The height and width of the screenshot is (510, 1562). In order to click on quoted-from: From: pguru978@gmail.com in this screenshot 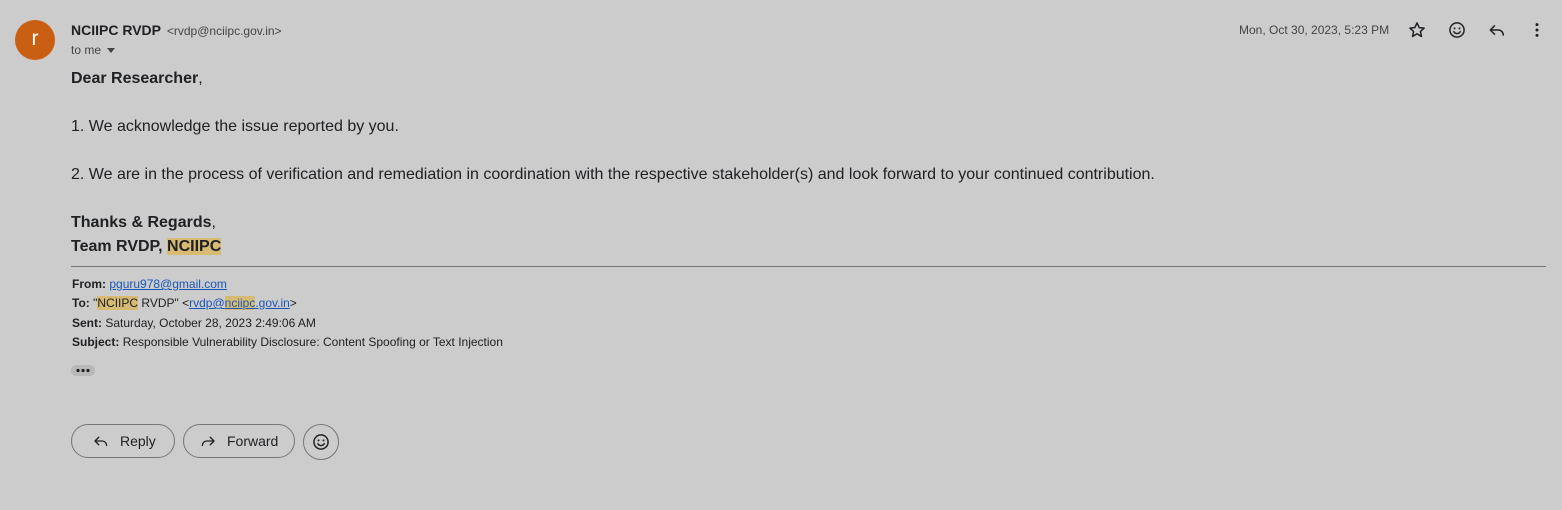, I will do `click(149, 284)`.